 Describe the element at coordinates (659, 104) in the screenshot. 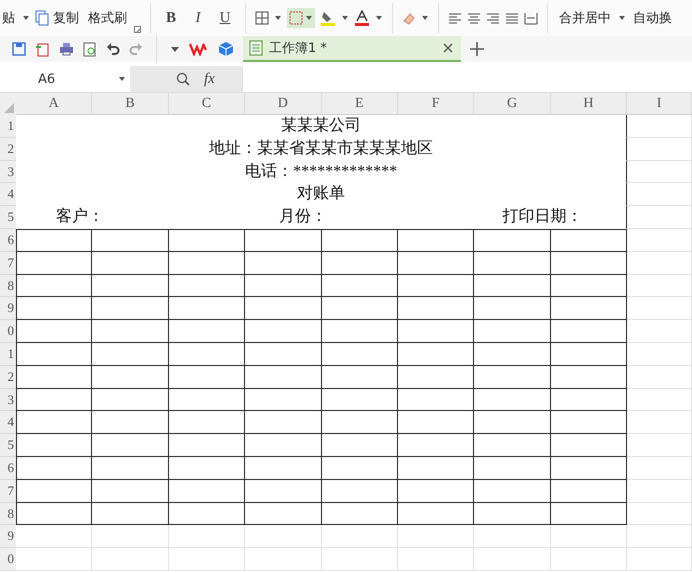

I see `column-header: I` at that location.